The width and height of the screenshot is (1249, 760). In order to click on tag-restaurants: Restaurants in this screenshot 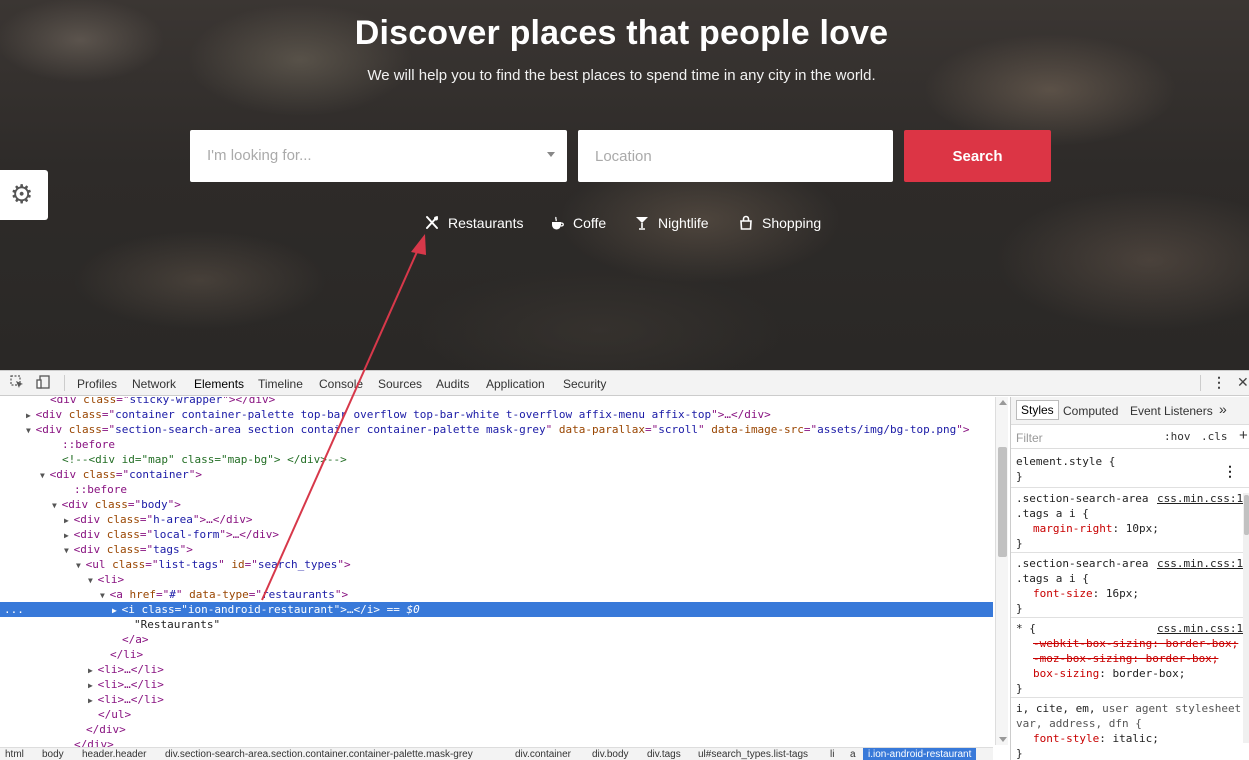, I will do `click(473, 223)`.